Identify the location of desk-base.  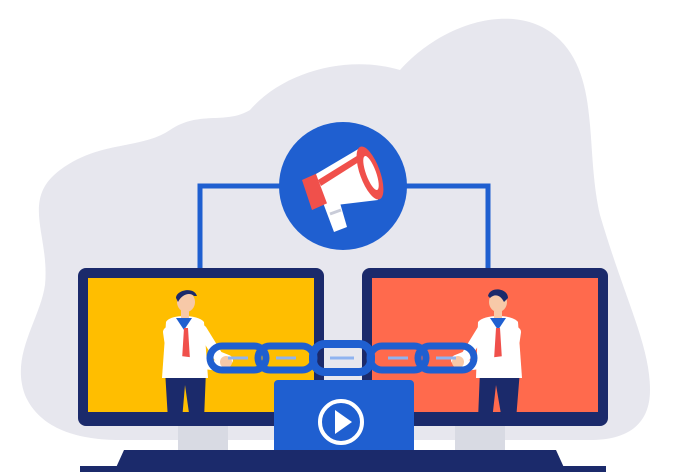
(343, 461).